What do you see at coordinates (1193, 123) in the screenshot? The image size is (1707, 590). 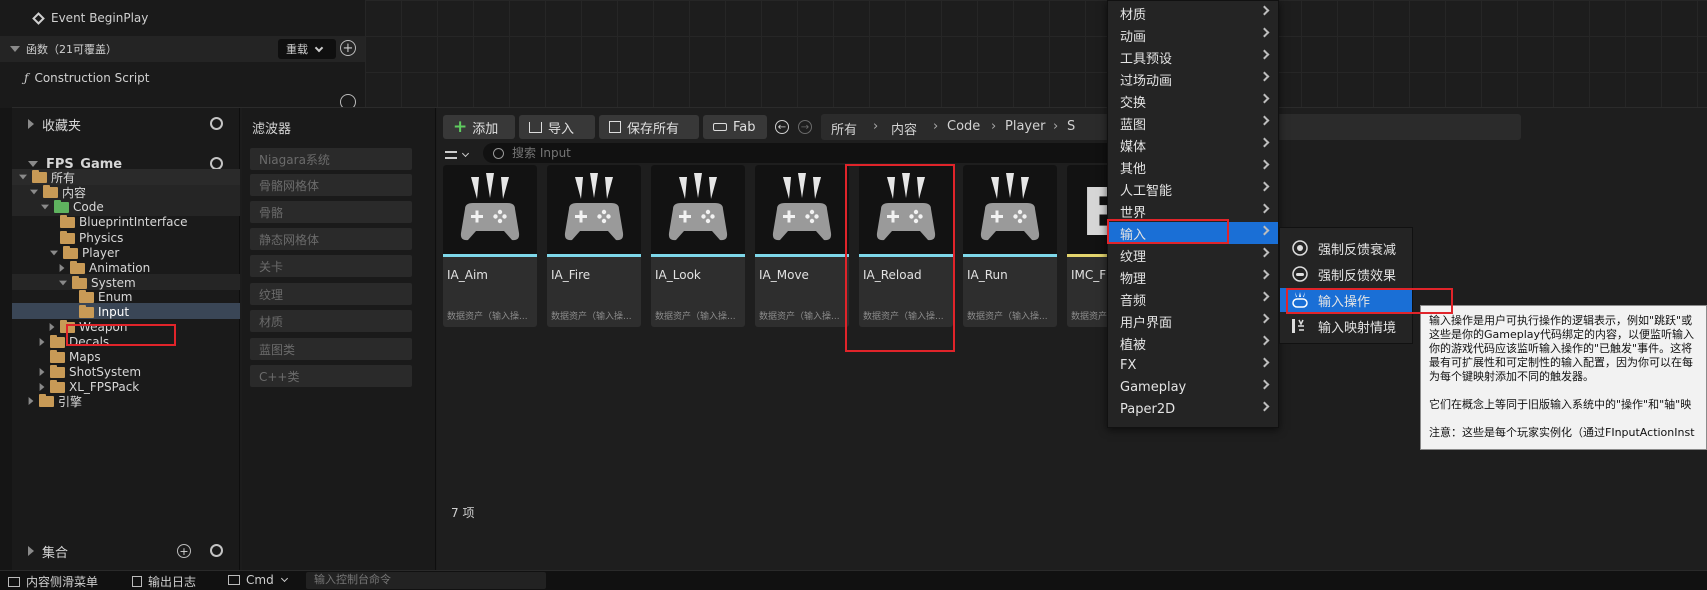 I see `menu-item: 蓝图` at bounding box center [1193, 123].